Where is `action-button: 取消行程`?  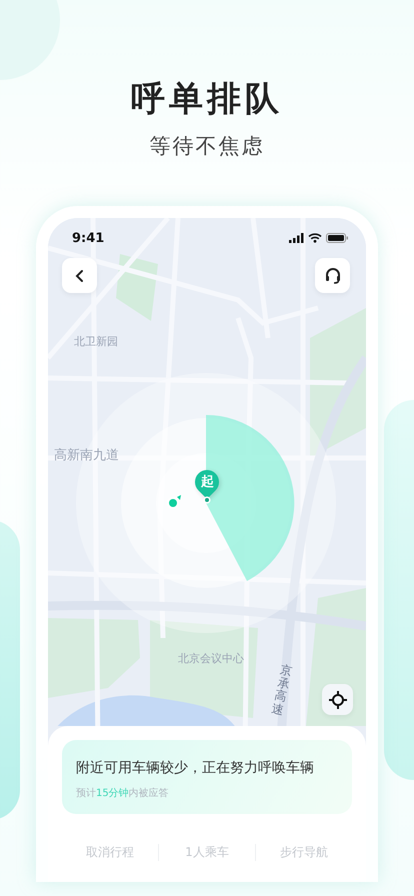 action-button: 取消行程 is located at coordinates (110, 852).